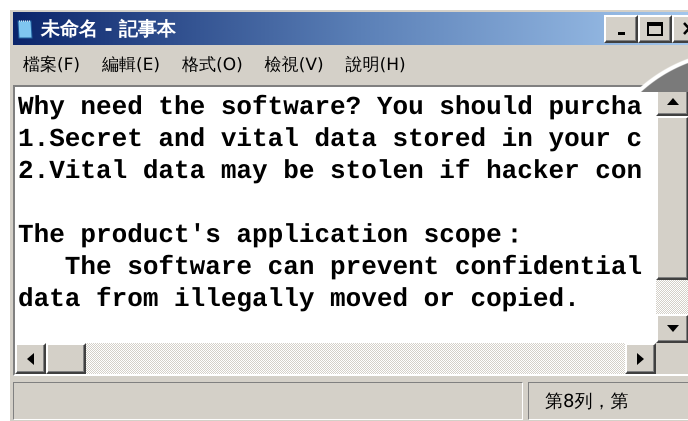 This screenshot has width=688, height=421. I want to click on scroll-left-button, so click(30, 358).